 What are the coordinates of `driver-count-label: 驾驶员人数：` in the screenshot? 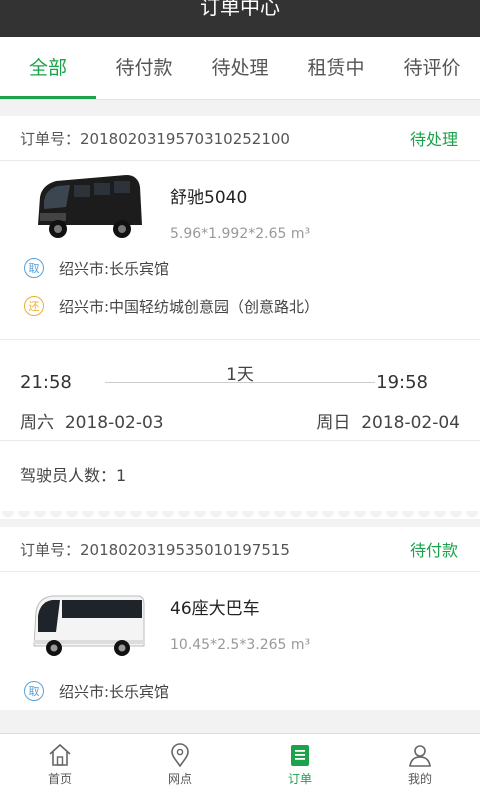 It's located at (68, 475).